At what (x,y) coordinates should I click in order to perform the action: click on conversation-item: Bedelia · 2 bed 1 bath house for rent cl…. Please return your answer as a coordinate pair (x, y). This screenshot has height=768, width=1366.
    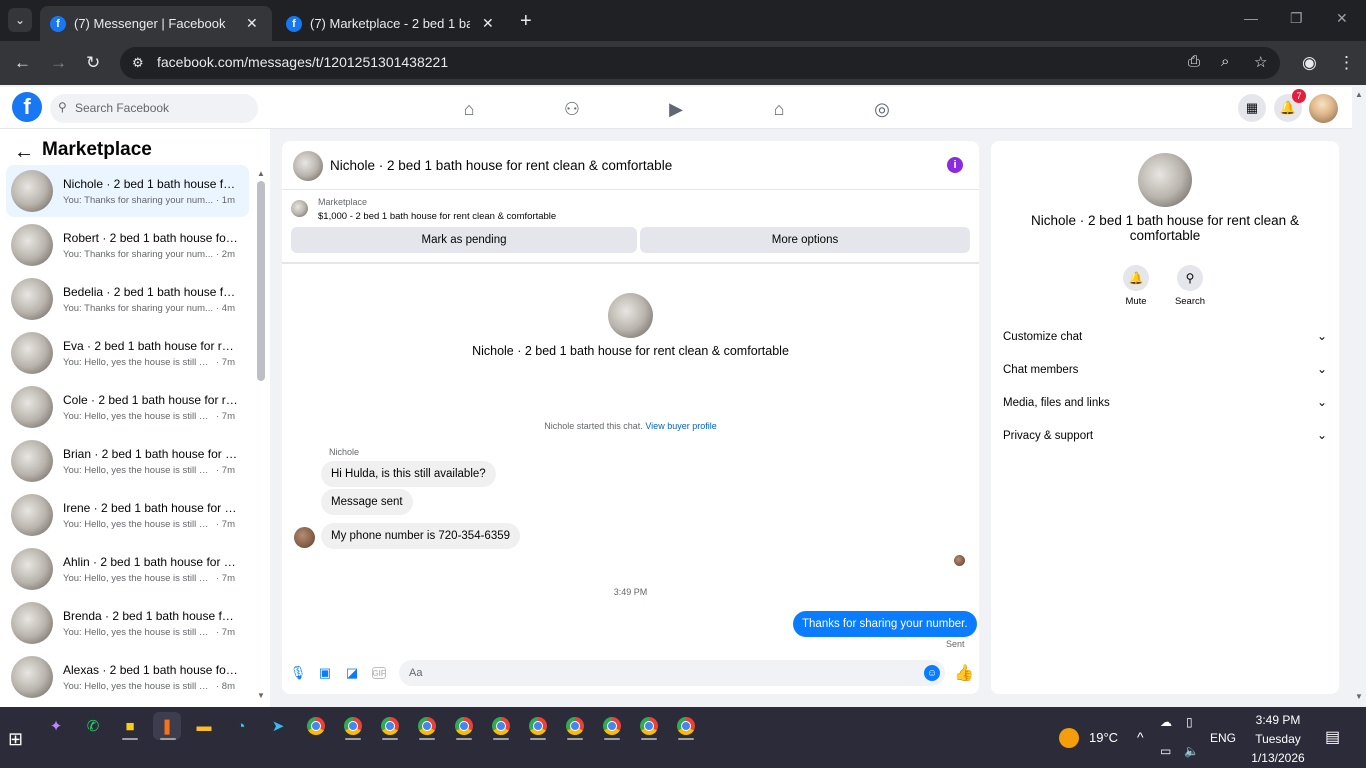
    Looking at the image, I should click on (127, 299).